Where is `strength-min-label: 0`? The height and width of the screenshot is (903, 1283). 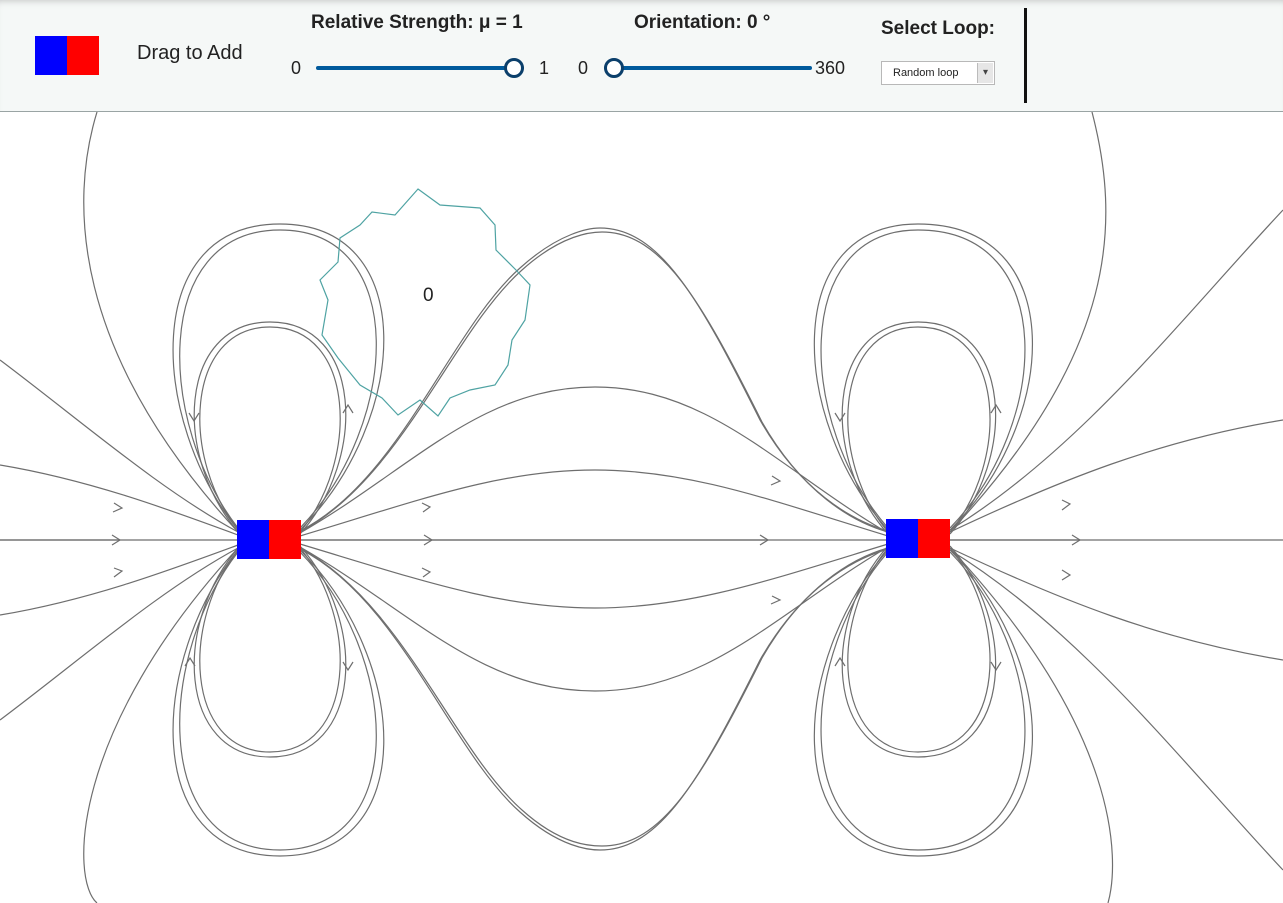 strength-min-label: 0 is located at coordinates (296, 68).